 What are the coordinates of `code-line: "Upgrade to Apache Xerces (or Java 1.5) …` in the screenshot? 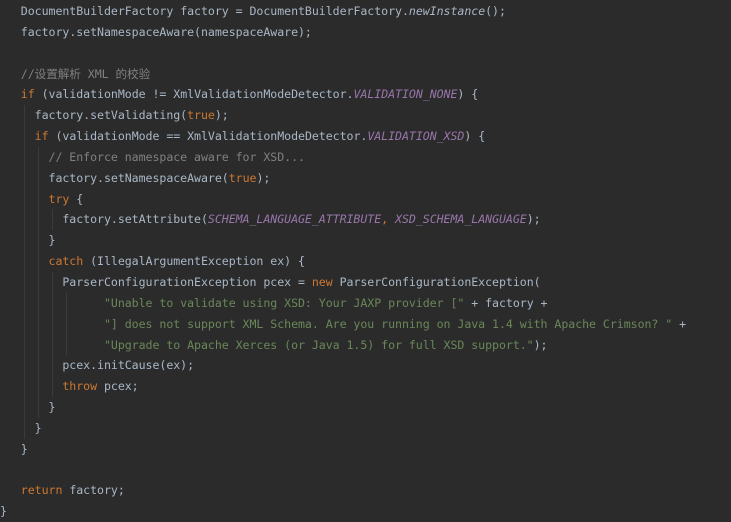 It's located at (343, 345).